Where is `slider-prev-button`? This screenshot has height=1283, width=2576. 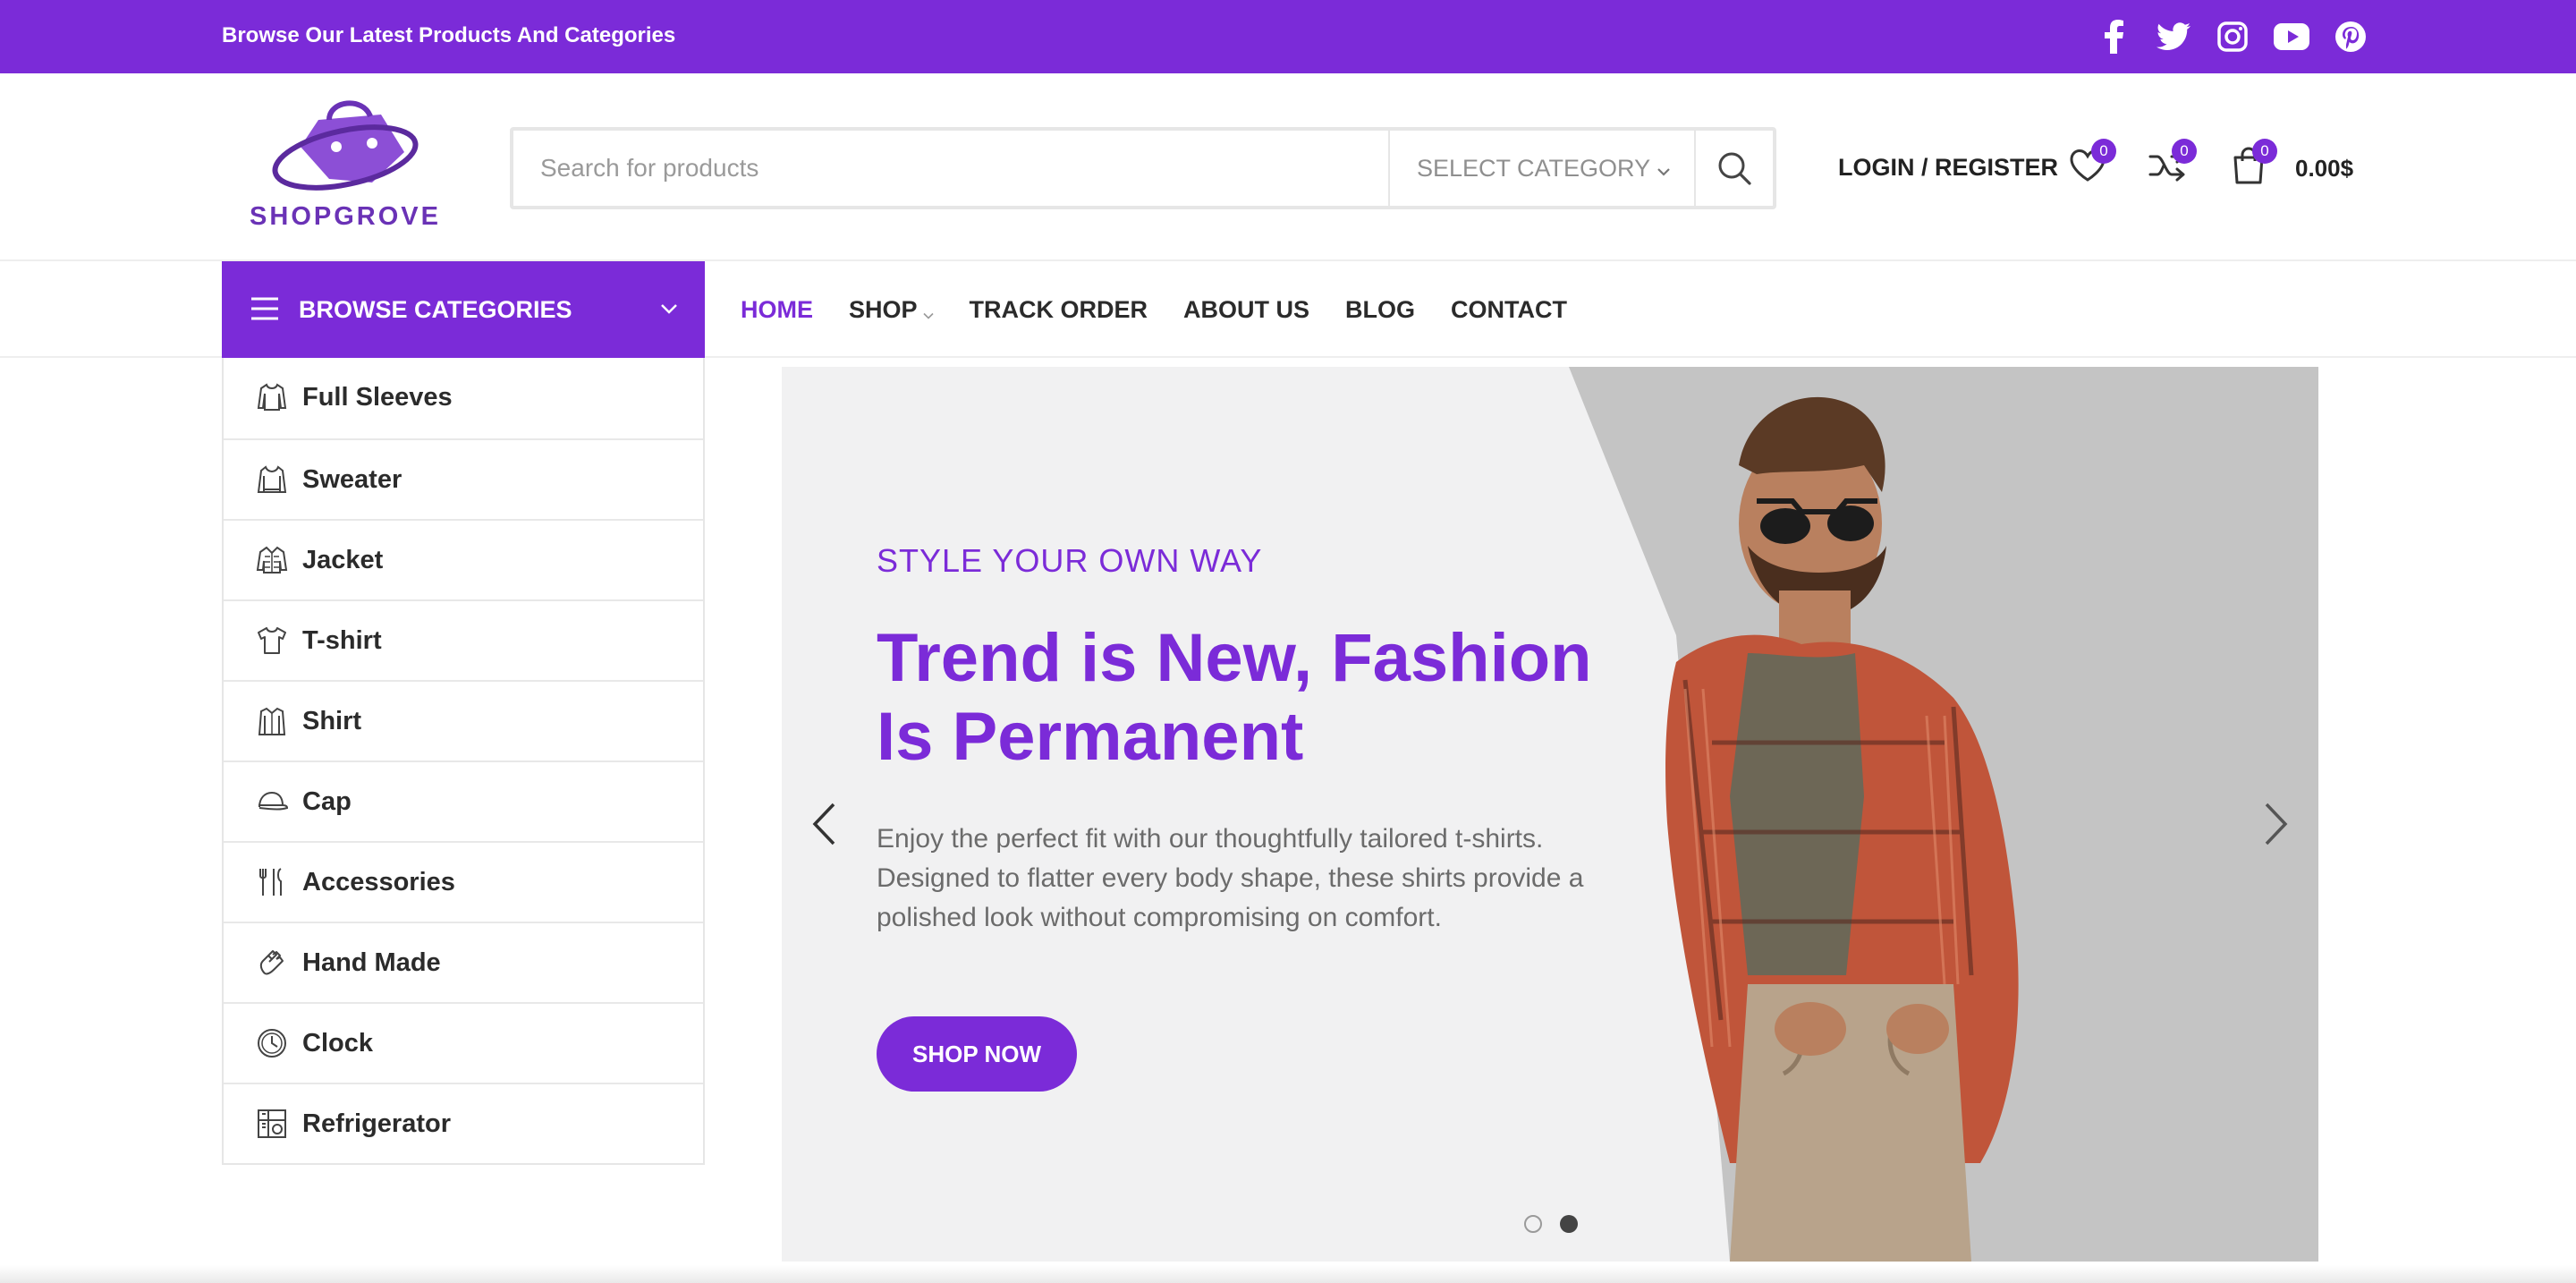 slider-prev-button is located at coordinates (823, 824).